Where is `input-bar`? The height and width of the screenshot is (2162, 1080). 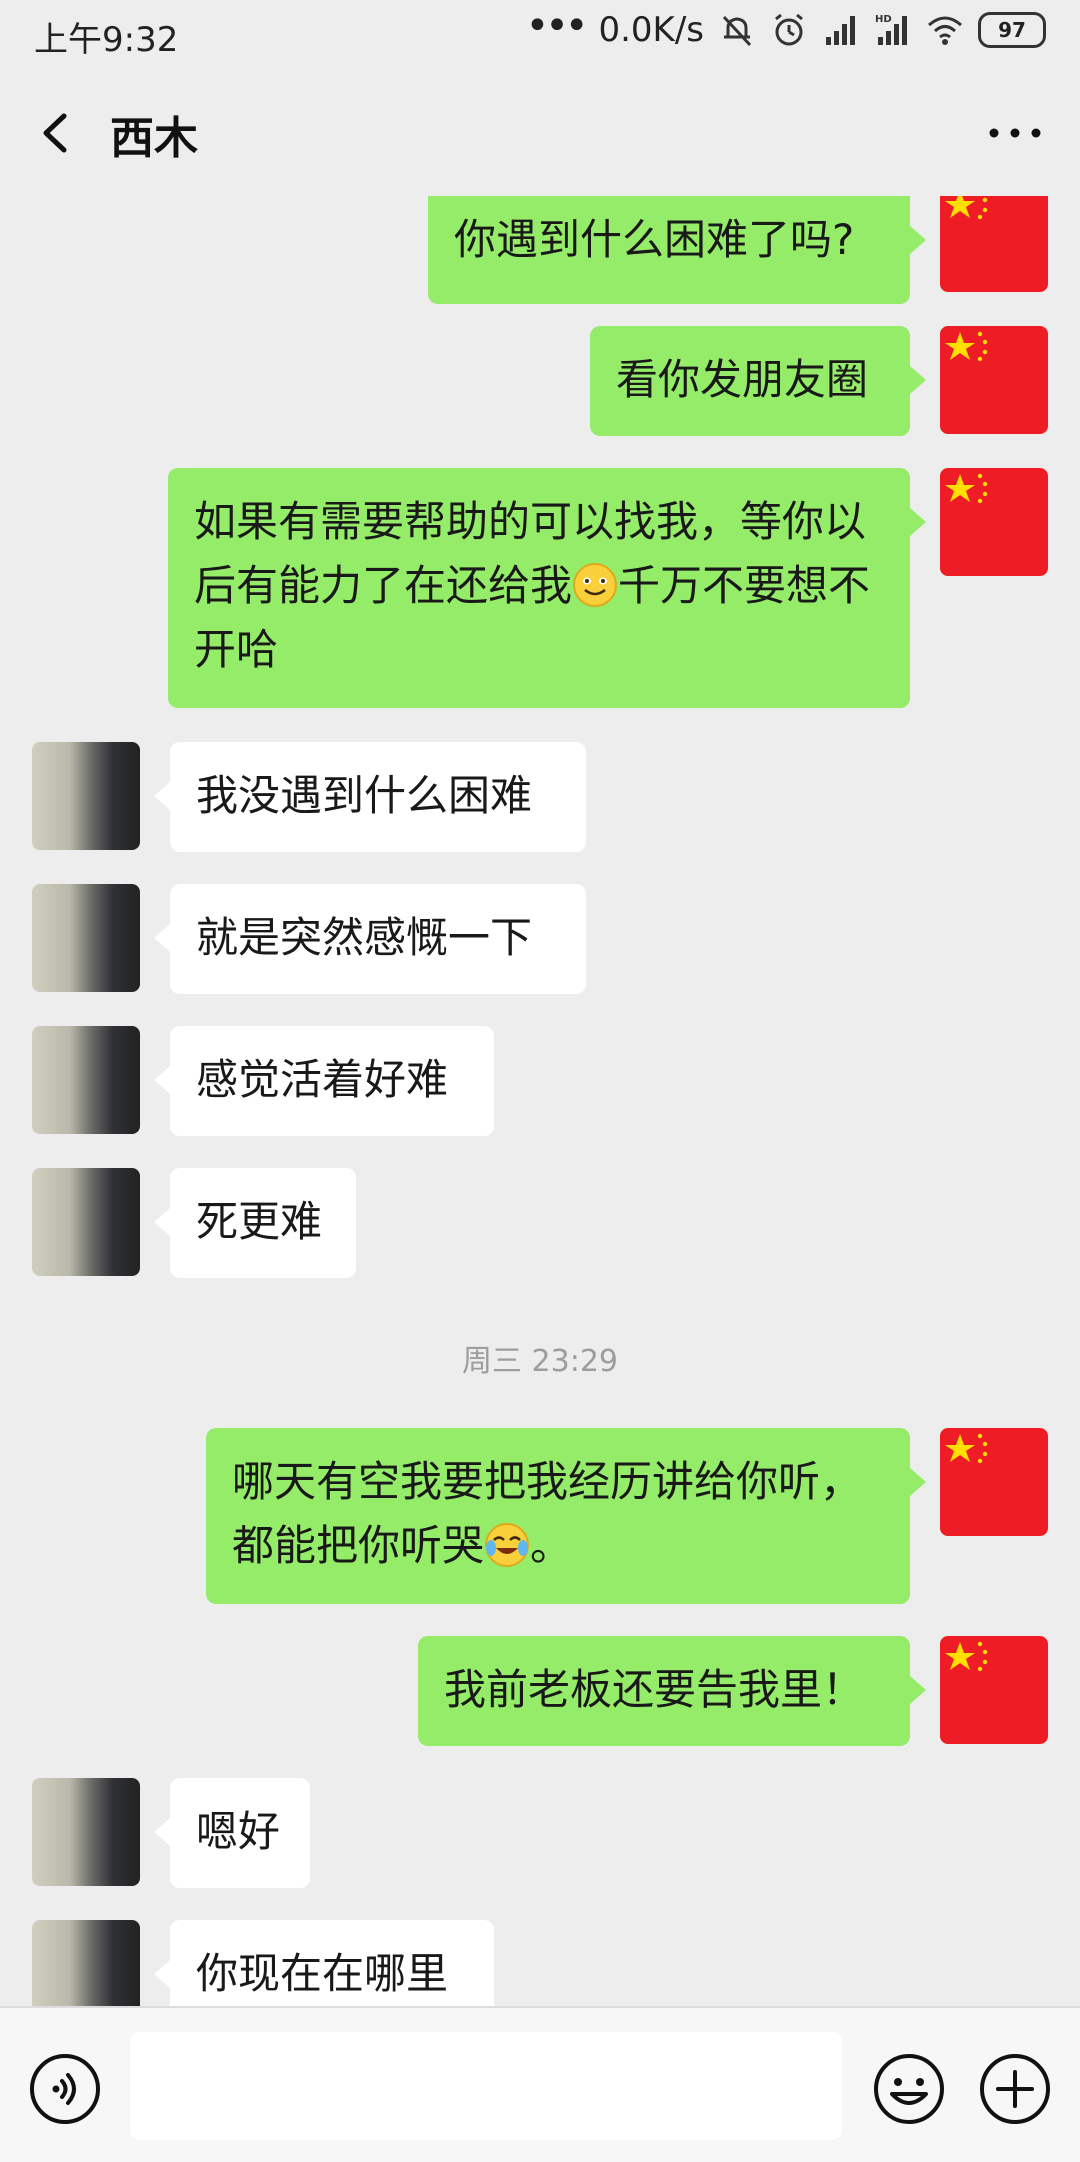 input-bar is located at coordinates (540, 2084).